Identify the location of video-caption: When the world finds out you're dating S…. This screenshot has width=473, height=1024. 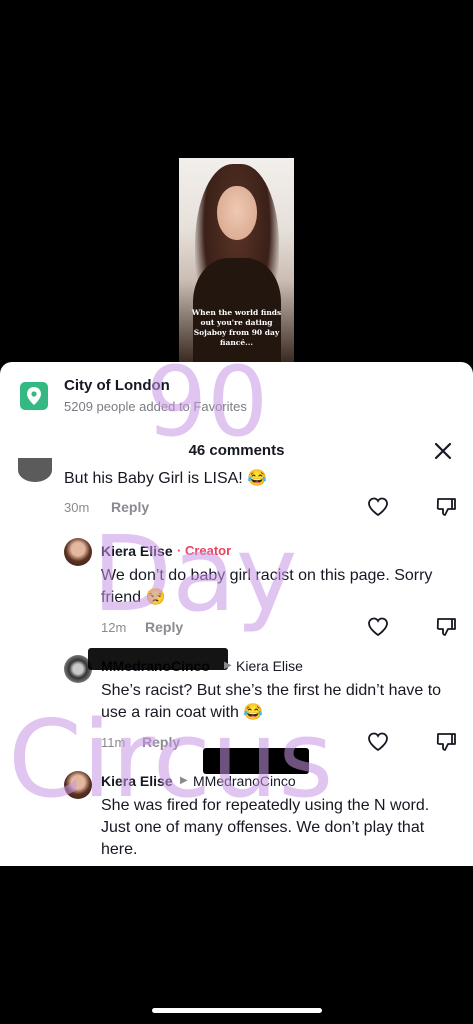
(236, 327).